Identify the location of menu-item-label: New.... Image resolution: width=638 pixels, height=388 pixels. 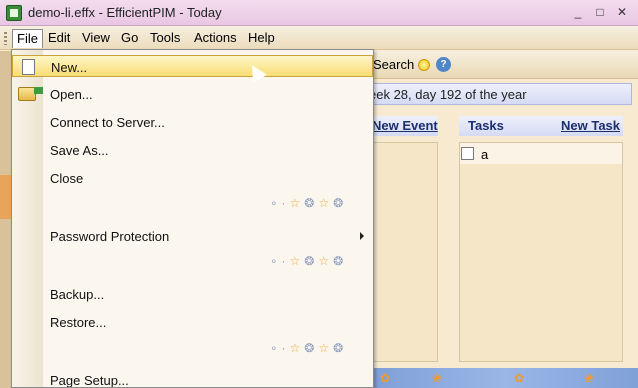
(69, 67).